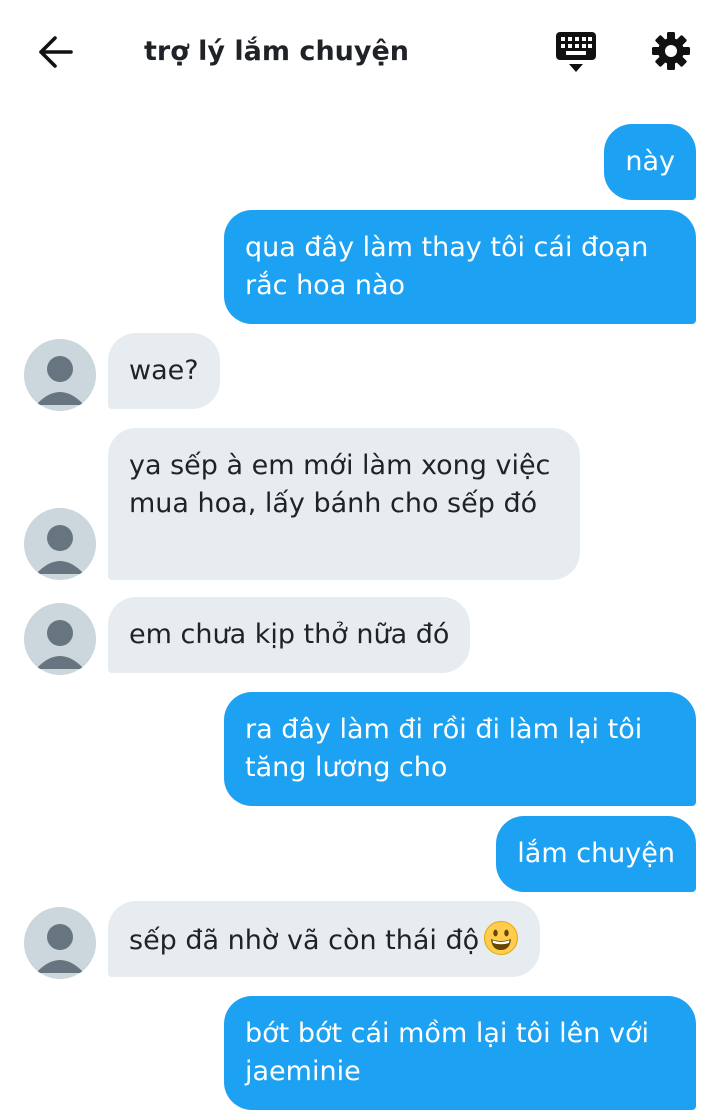  What do you see at coordinates (304, 940) in the screenshot?
I see `incoming-message-text: sếp đã nhờ vã còn thái độ` at bounding box center [304, 940].